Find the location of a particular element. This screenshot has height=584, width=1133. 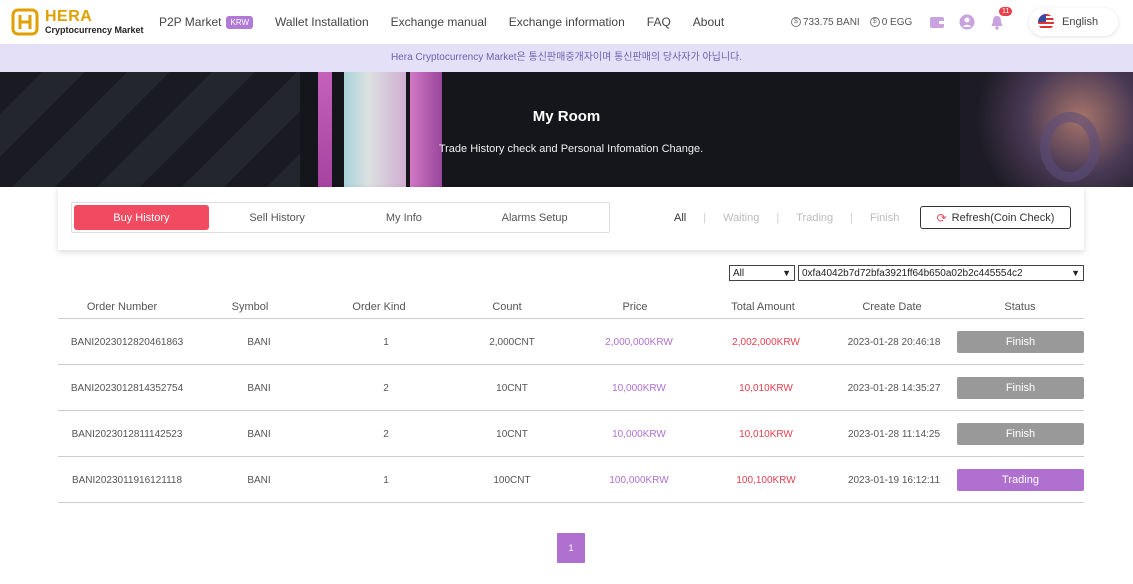

column-header: Count is located at coordinates (507, 307).